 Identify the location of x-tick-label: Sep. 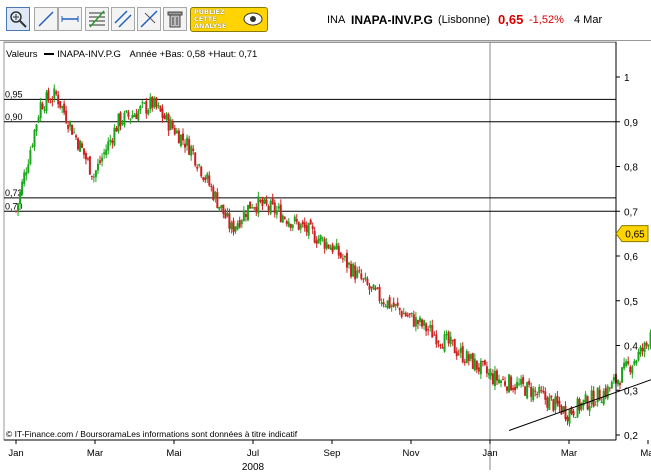
(332, 453).